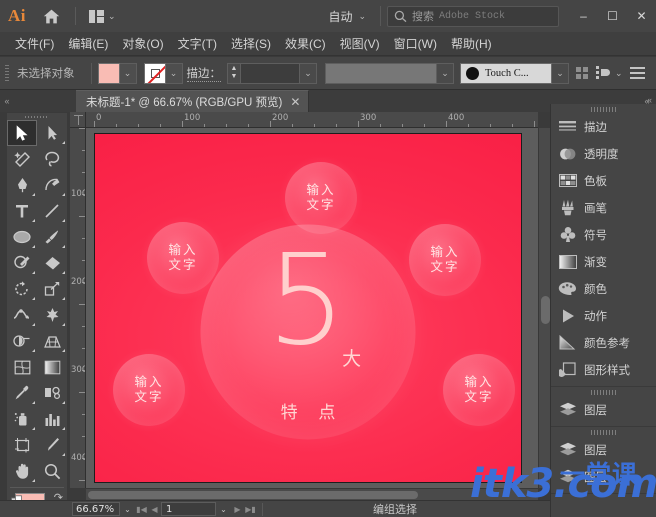  What do you see at coordinates (22, 211) in the screenshot?
I see `tool-type` at bounding box center [22, 211].